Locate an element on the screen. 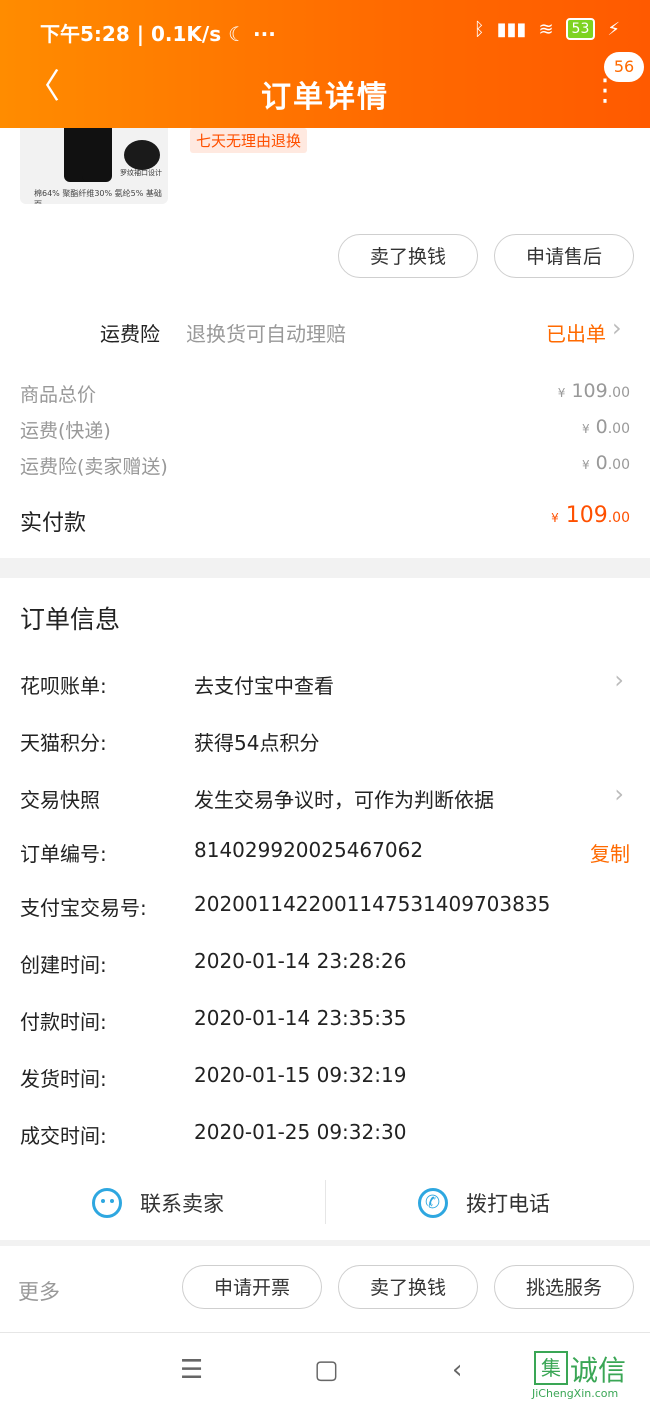  snapshot-label: 交易快照 is located at coordinates (60, 800).